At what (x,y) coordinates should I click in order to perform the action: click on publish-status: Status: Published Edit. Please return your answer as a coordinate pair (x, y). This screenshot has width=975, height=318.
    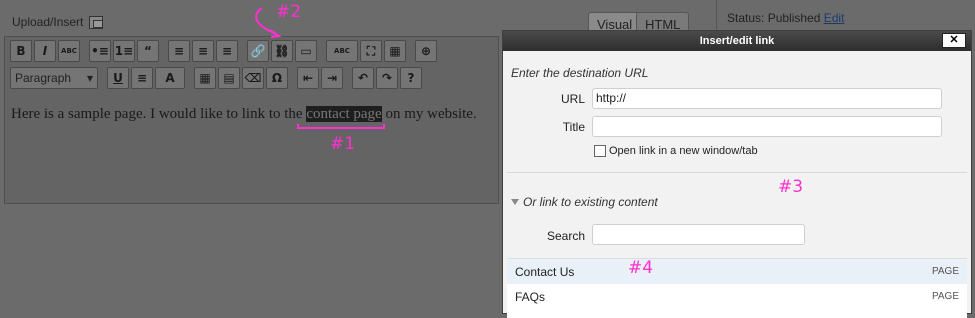
    Looking at the image, I should click on (785, 18).